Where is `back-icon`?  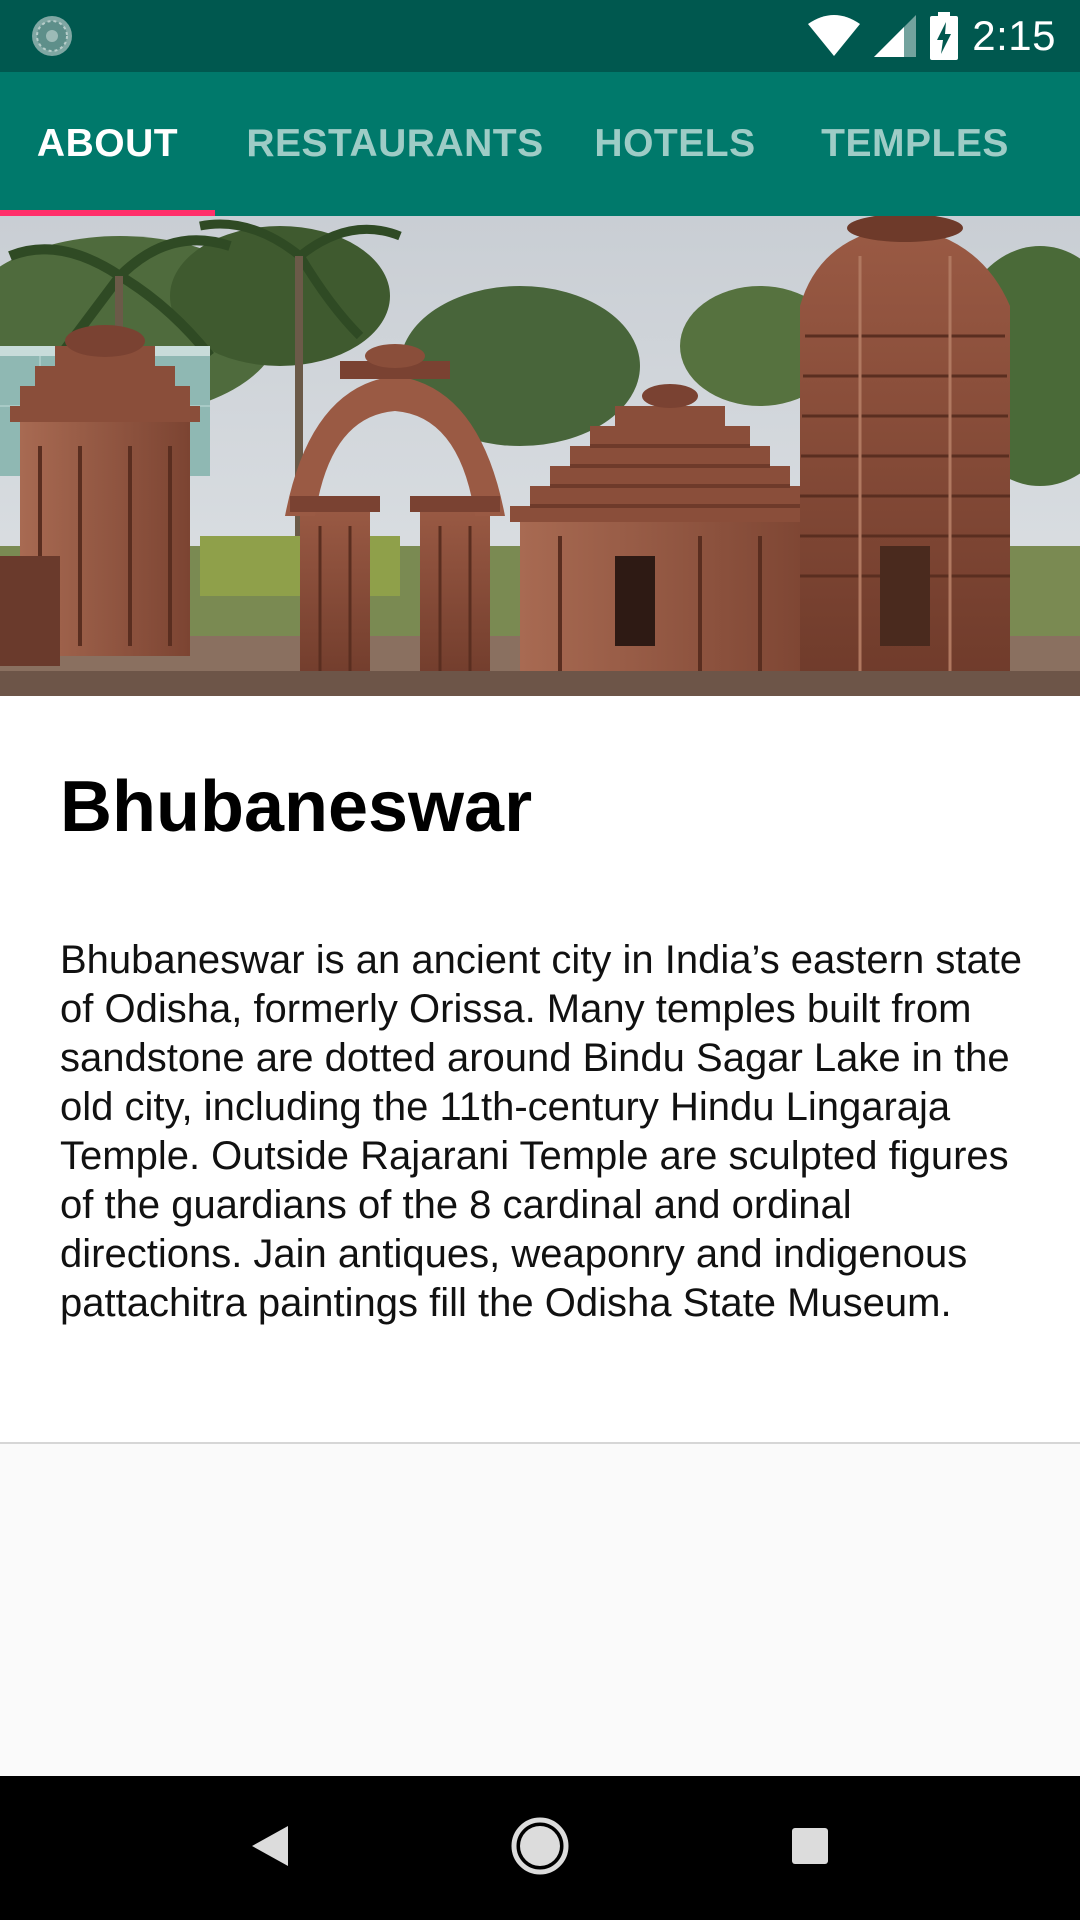
back-icon is located at coordinates (270, 1848).